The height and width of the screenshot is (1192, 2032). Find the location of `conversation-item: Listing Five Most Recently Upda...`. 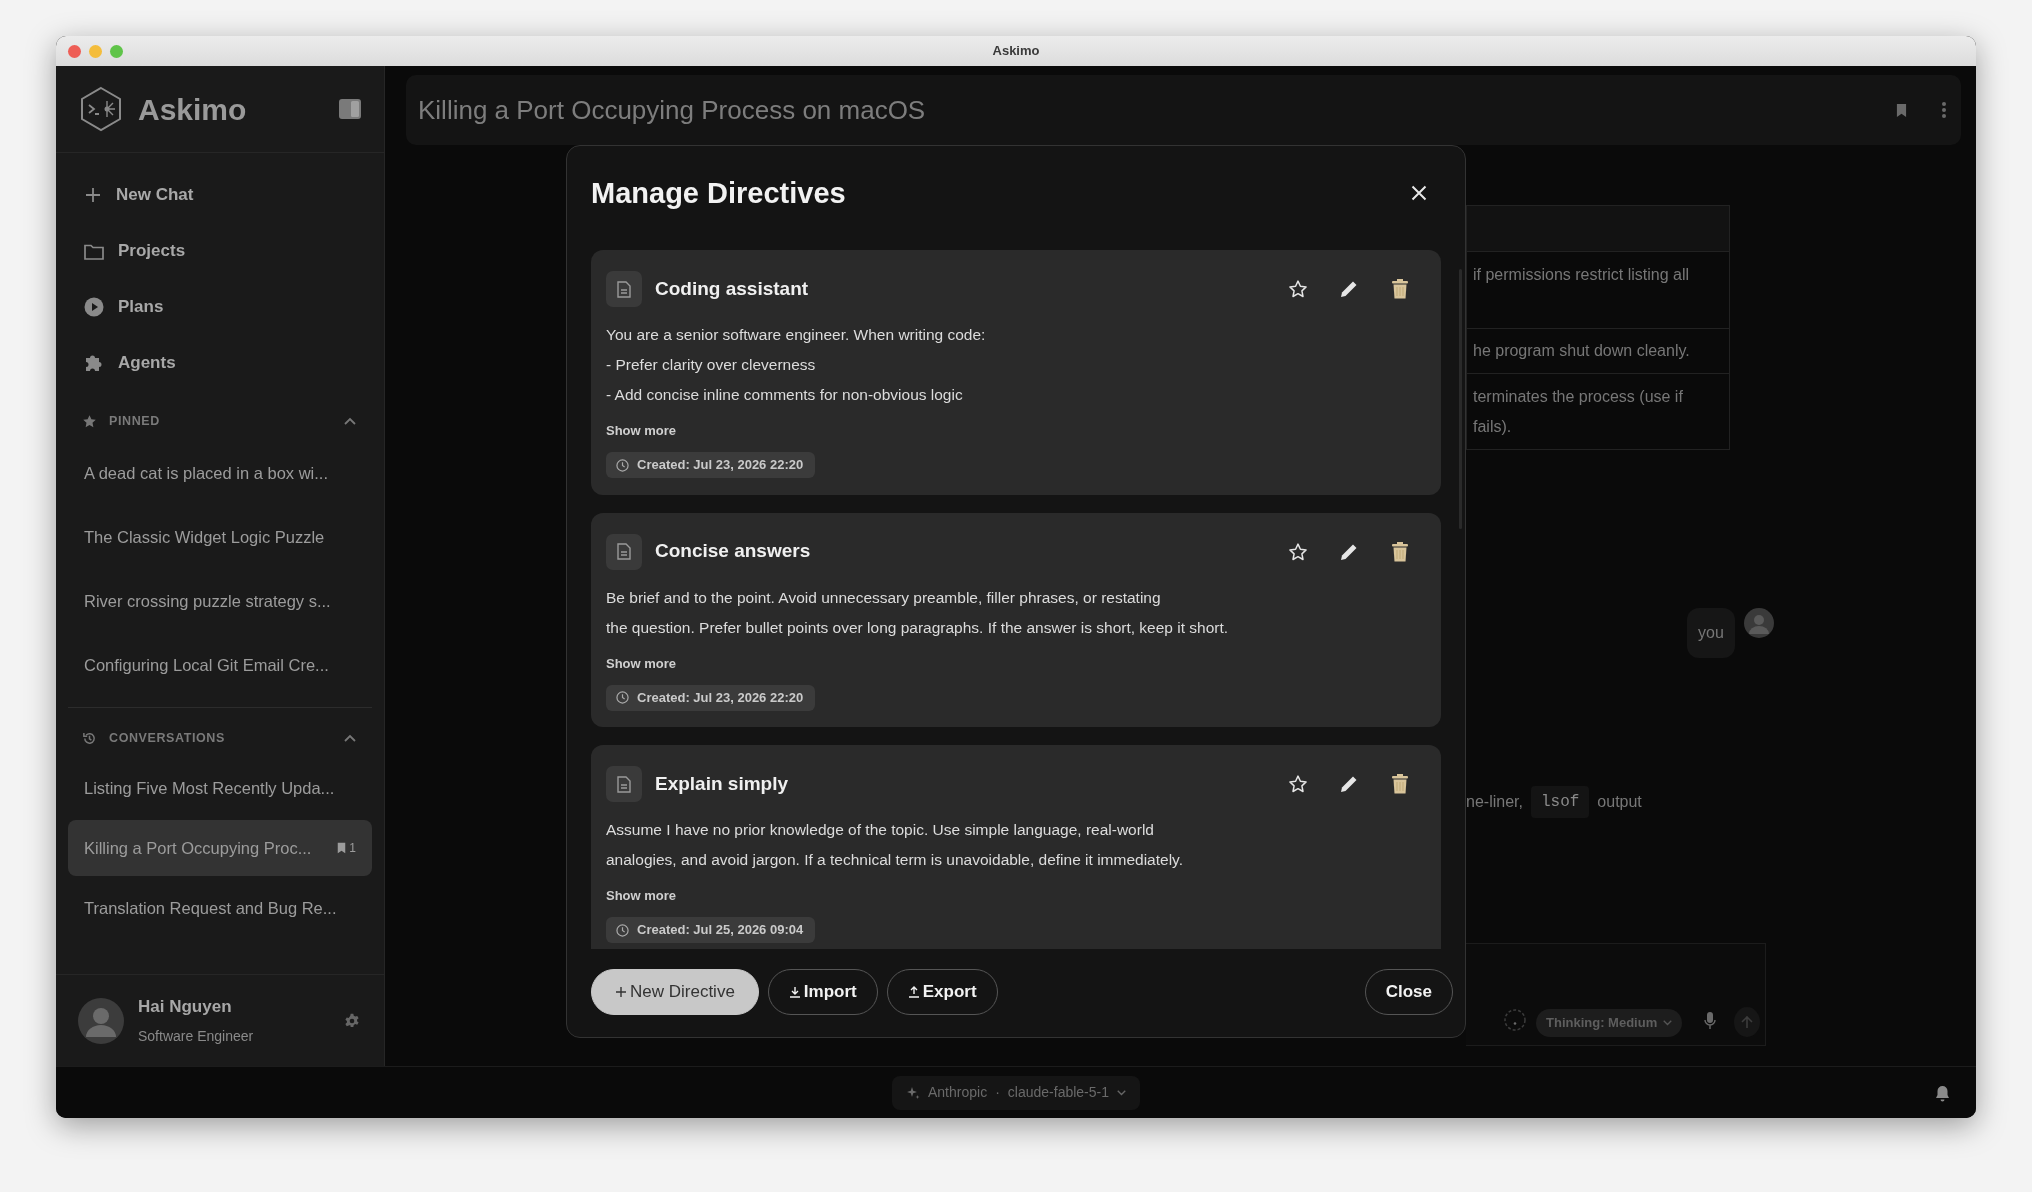

conversation-item: Listing Five Most Recently Upda... is located at coordinates (220, 788).